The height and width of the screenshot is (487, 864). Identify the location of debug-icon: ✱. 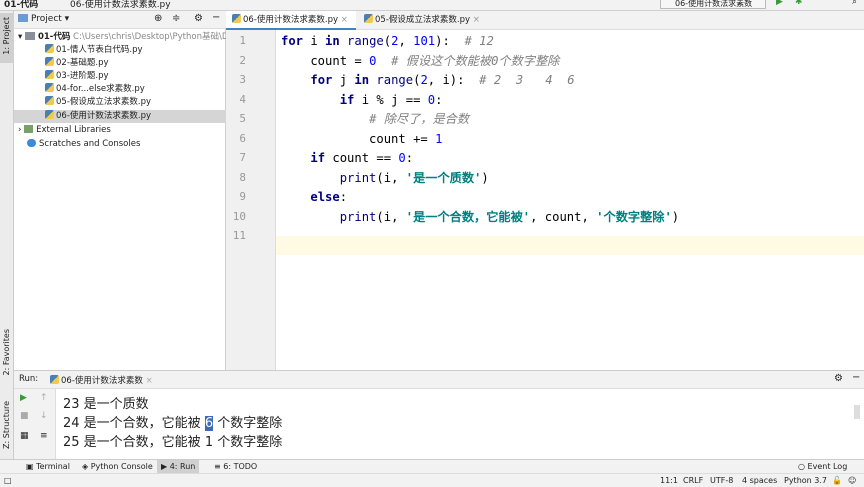
(799, 3).